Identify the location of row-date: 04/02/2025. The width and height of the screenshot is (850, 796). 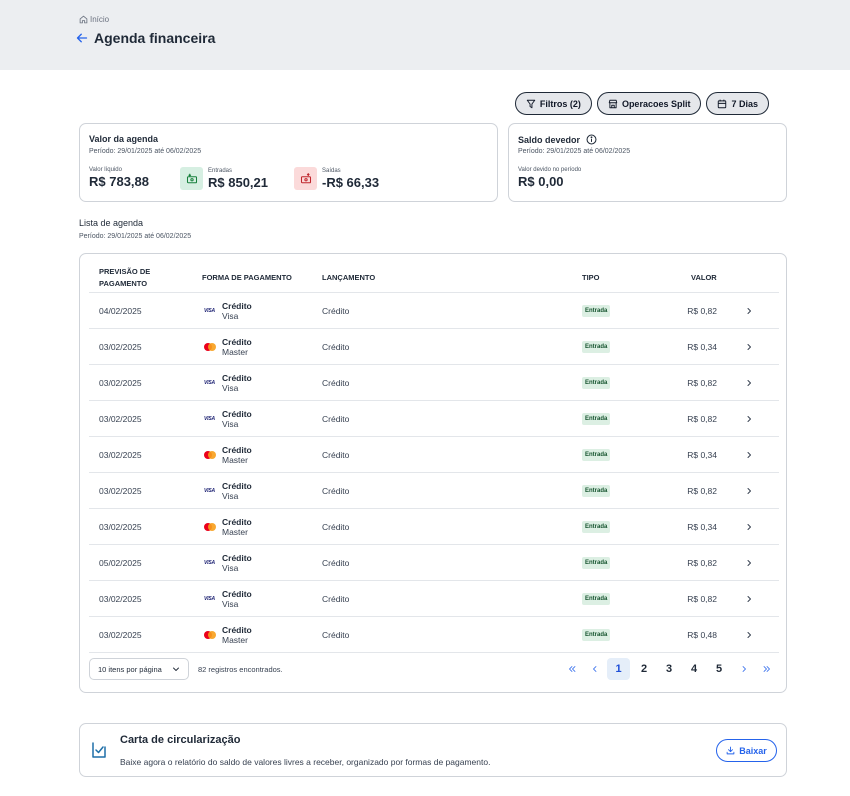
(120, 311).